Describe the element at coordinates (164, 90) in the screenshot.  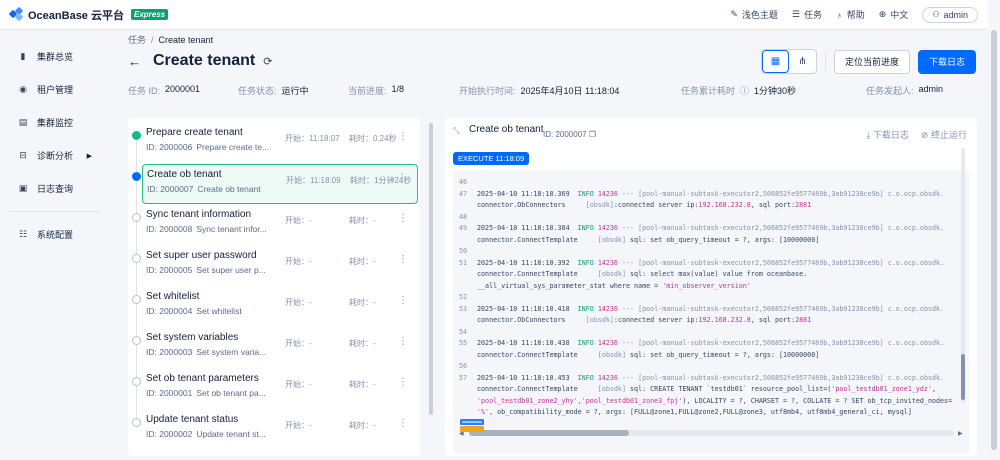
I see `meta-task-id: 任务 ID: 2000001` at that location.